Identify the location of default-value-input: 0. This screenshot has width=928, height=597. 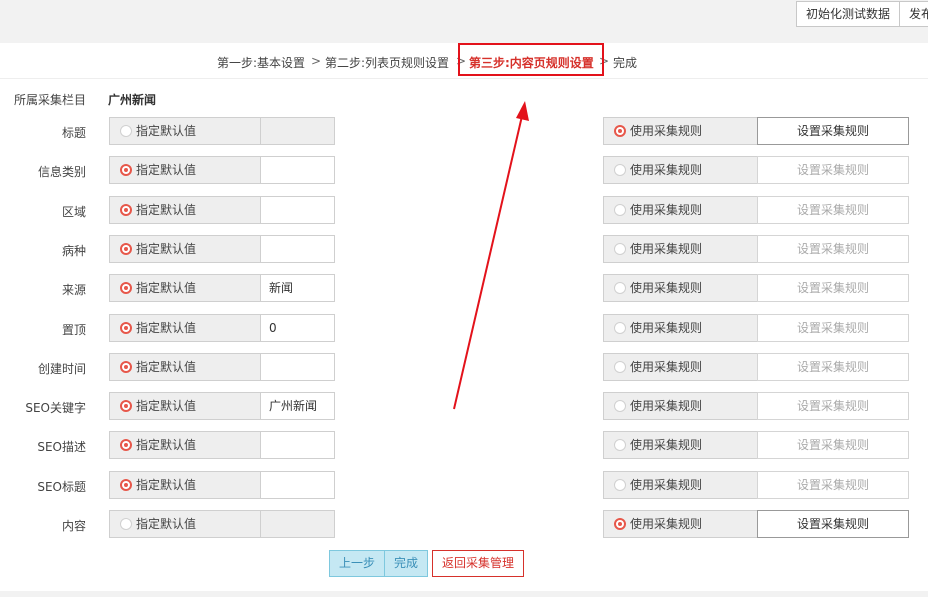
(297, 328).